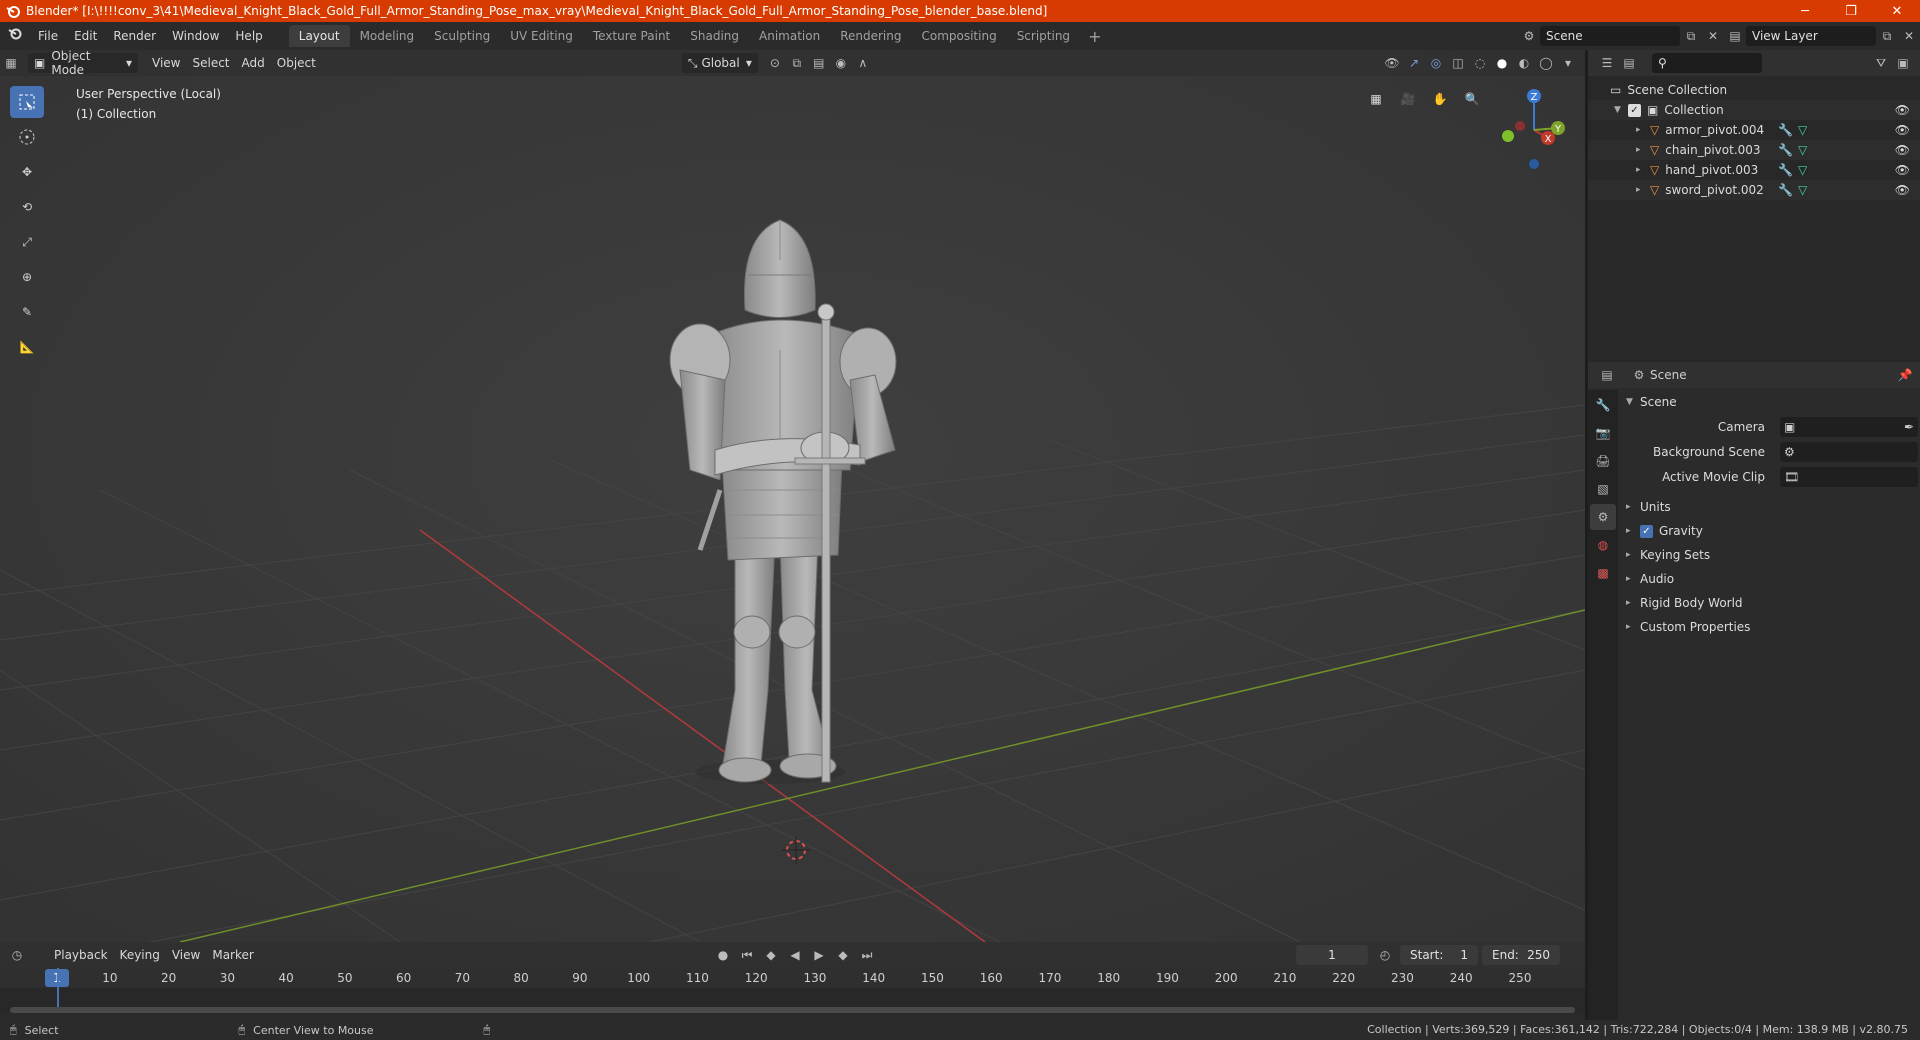  Describe the element at coordinates (1691, 36) in the screenshot. I see `new-scene-icon: ⧉` at that location.